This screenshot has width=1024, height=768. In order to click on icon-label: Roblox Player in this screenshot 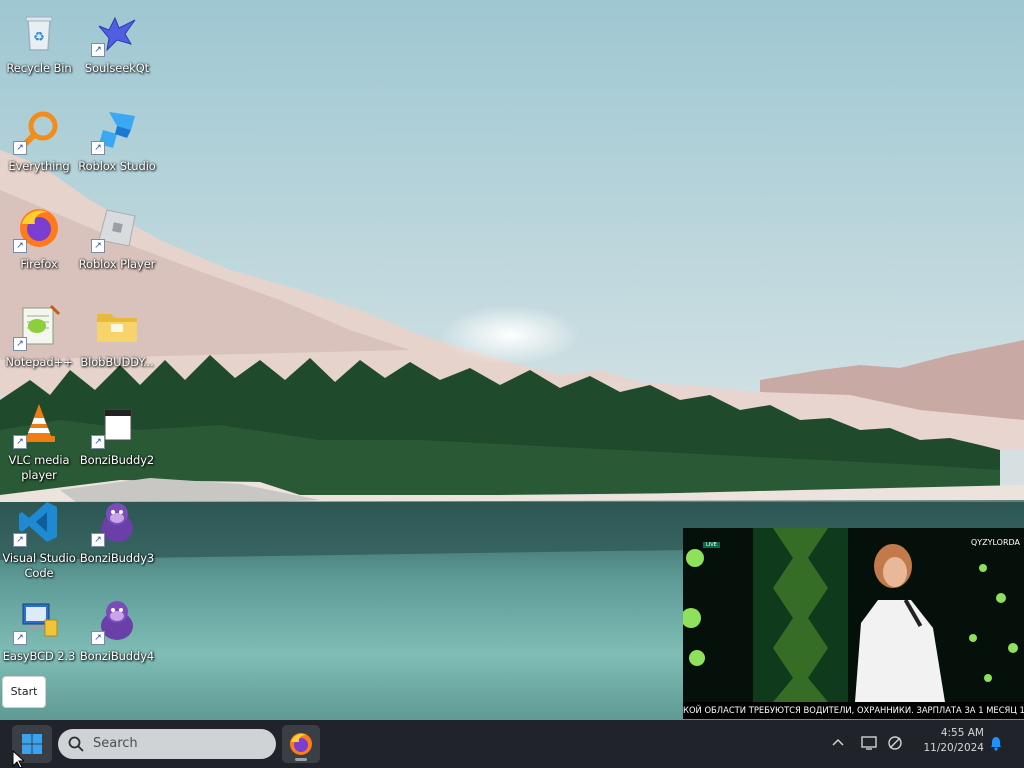, I will do `click(117, 264)`.